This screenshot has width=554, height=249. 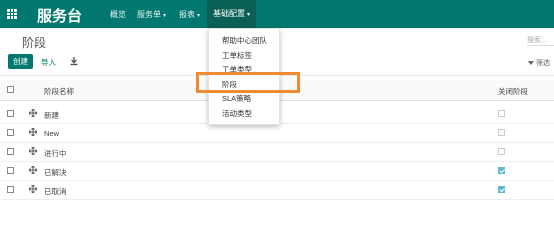 I want to click on menu-tickets-label: 服务单, so click(x=149, y=14).